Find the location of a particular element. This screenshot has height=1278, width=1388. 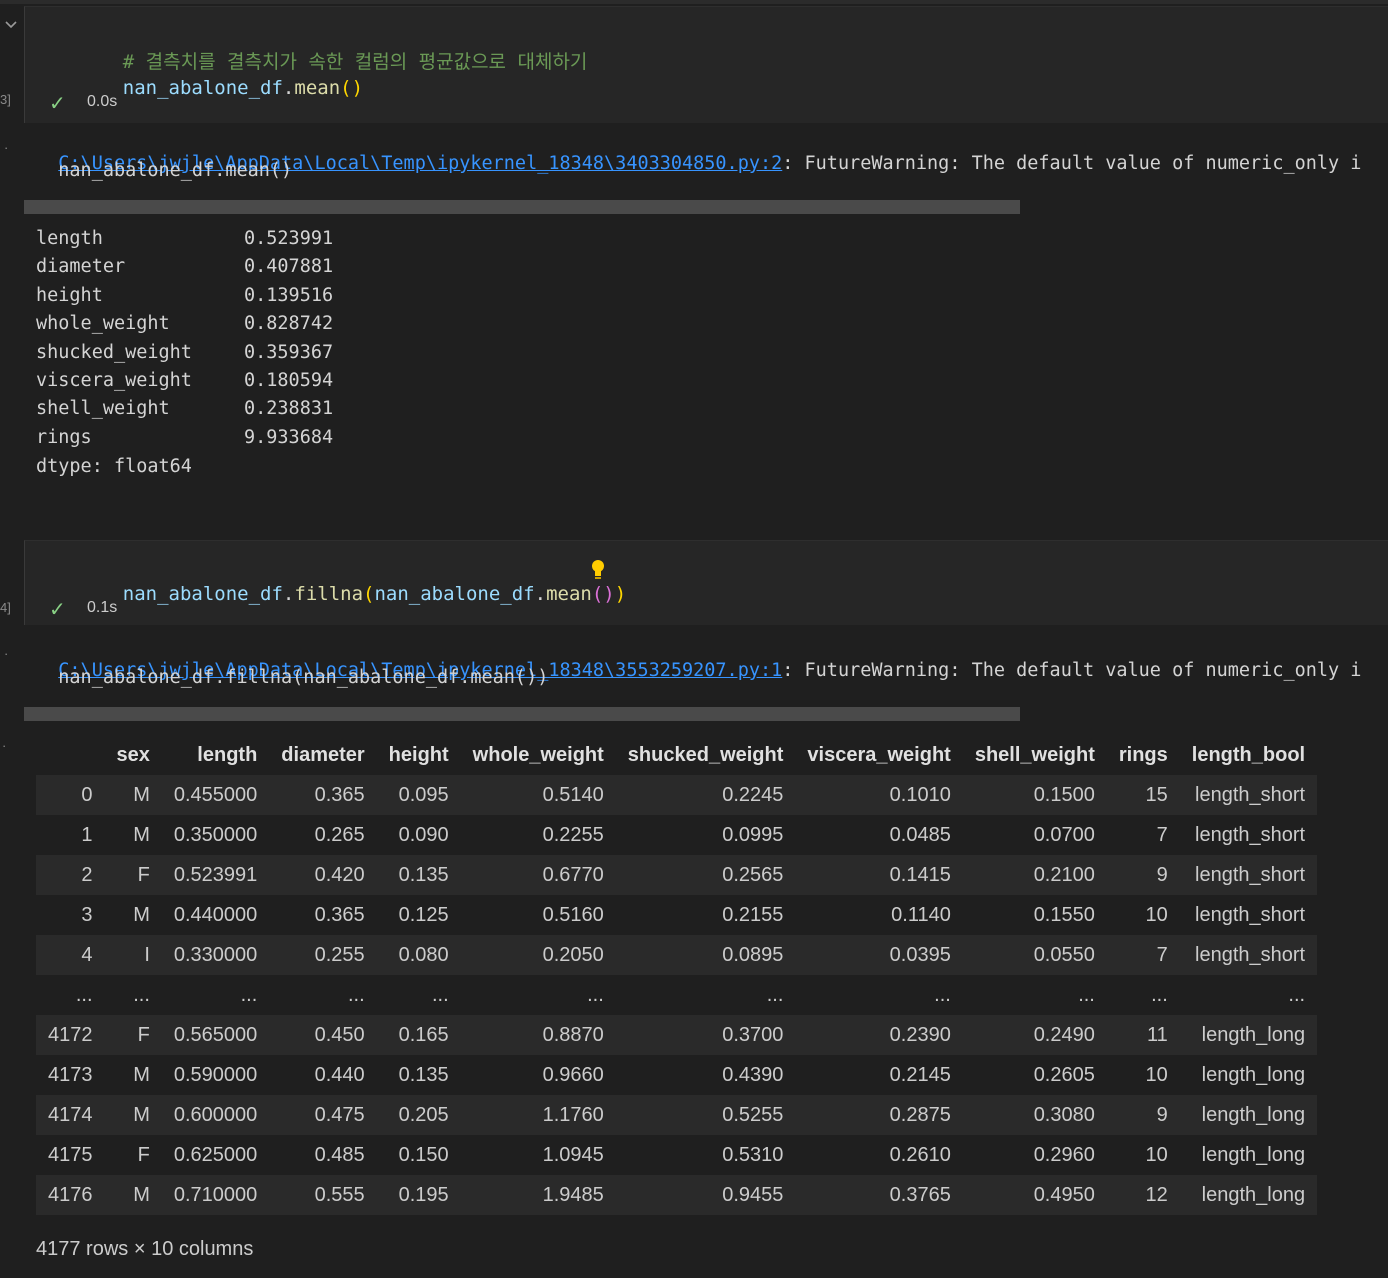

column-header: shell_weight is located at coordinates (1034, 755).